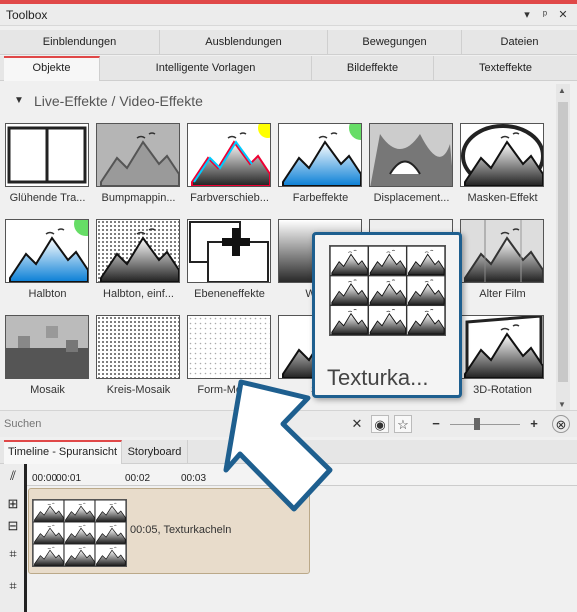  What do you see at coordinates (229, 347) in the screenshot?
I see `shape-mosaic-icon` at bounding box center [229, 347].